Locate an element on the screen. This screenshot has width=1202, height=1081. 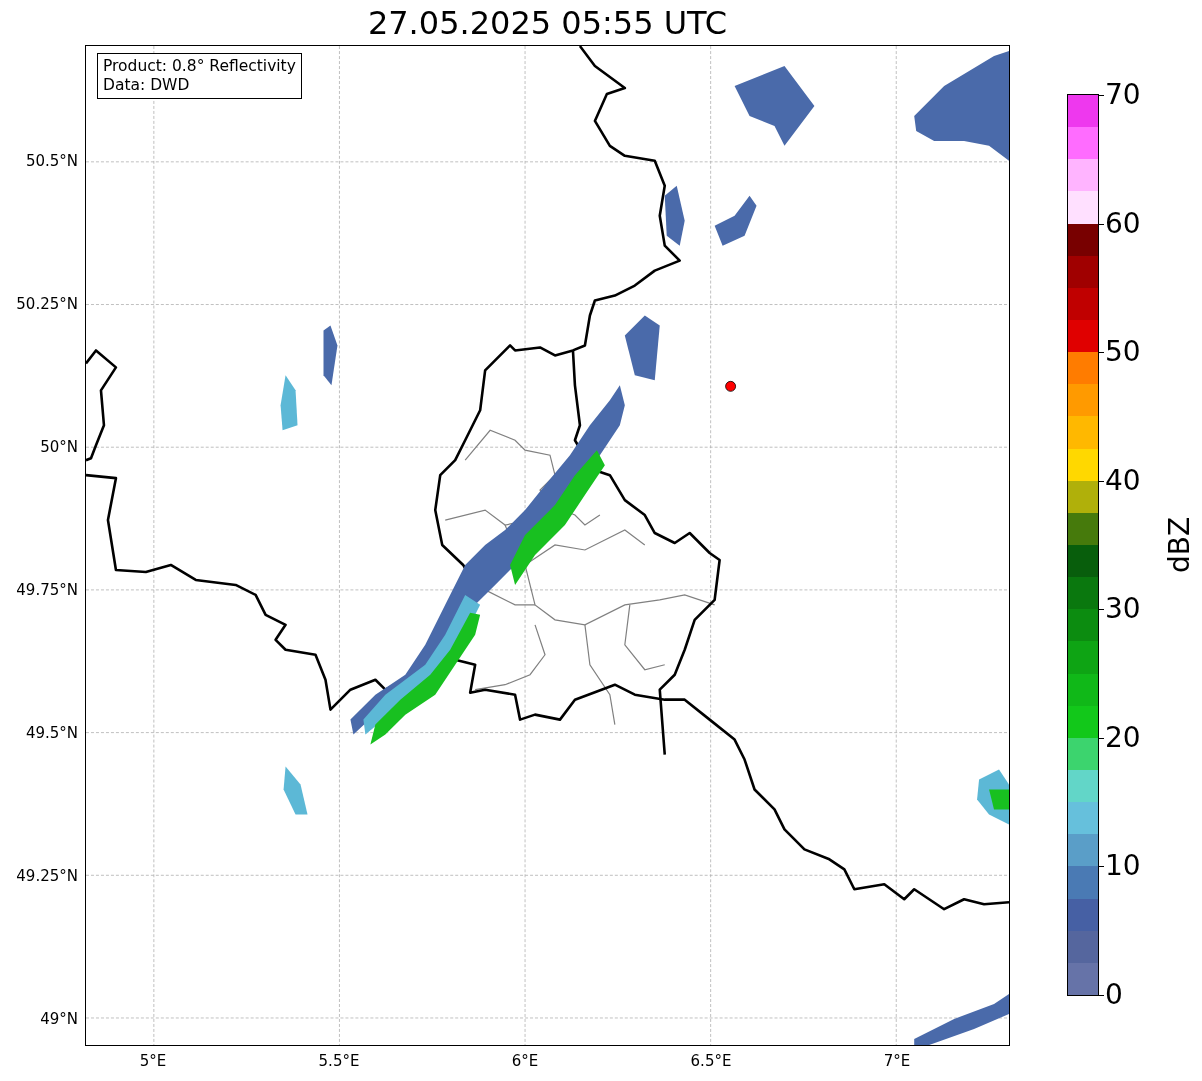
axis-tick-label: 7°E is located at coordinates (897, 1061).